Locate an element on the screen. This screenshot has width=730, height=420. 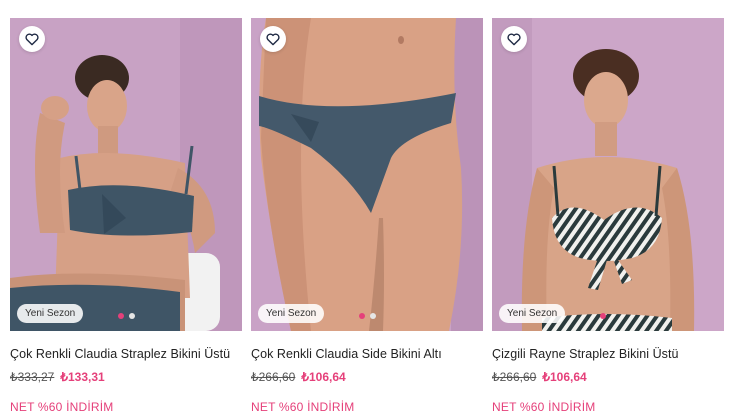
price-row: ₺333,27 ₺133,31 is located at coordinates (126, 377).